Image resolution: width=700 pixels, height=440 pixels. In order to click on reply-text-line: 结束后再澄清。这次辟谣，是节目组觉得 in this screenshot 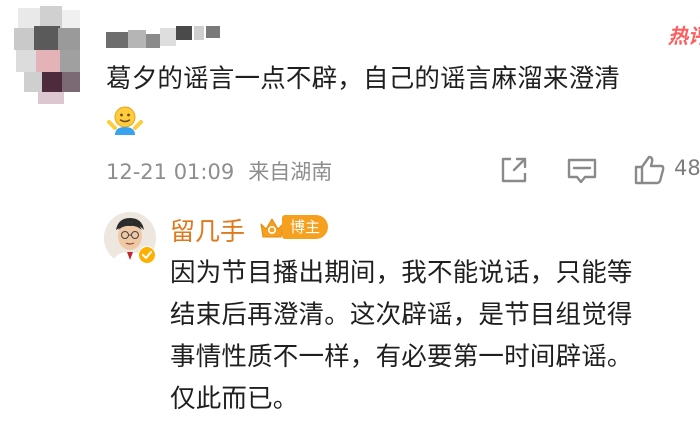, I will do `click(401, 315)`.